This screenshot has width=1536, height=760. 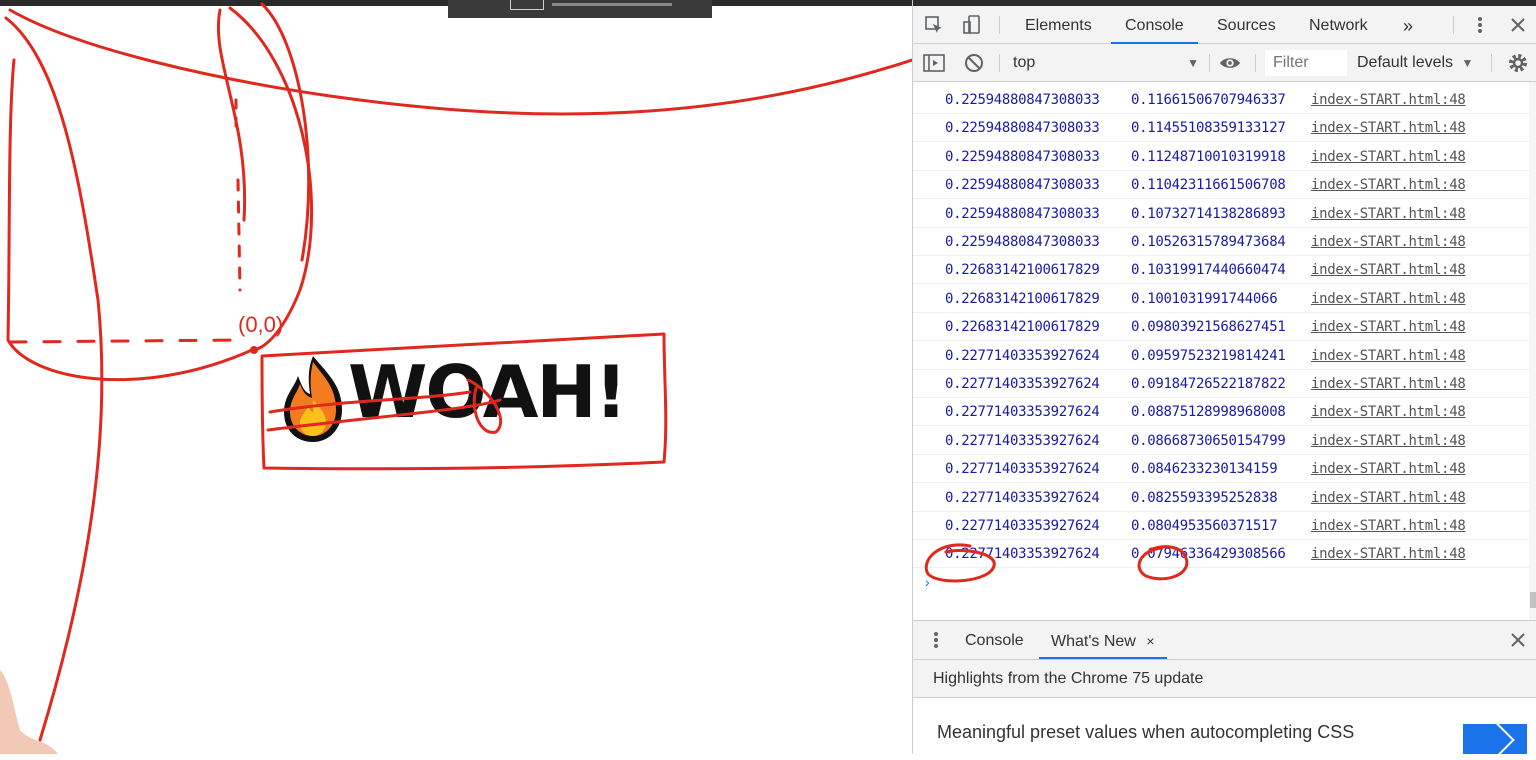 I want to click on log-value-b: 0.09597523219814241, so click(x=1208, y=356).